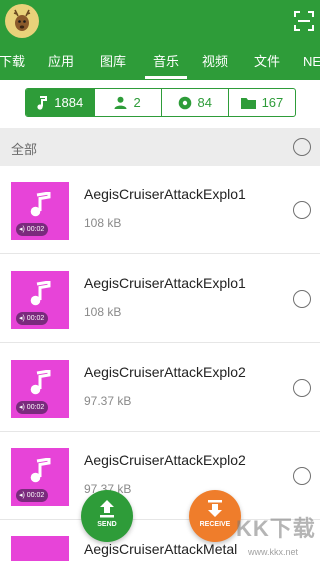  I want to click on tab-apps: 应用, so click(61, 62).